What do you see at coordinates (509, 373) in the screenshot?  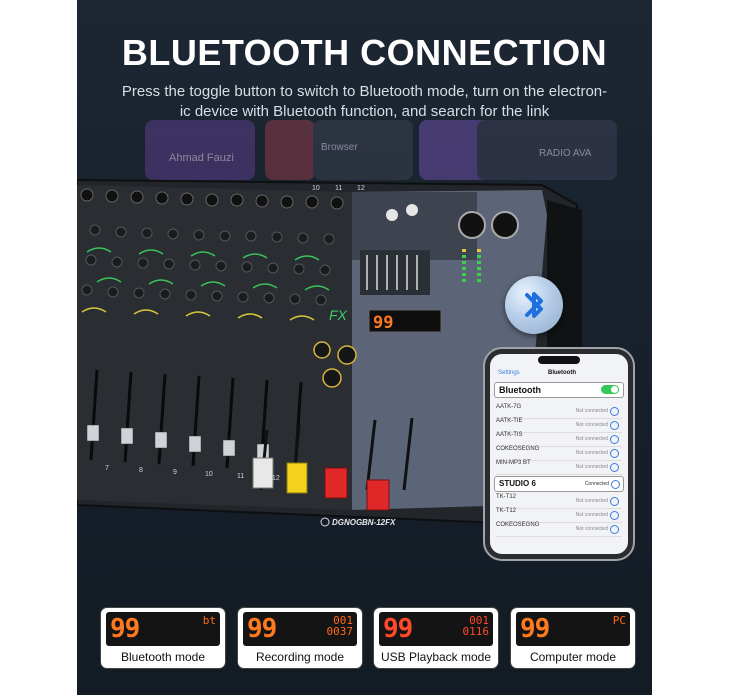 I see `nav-back-button: Settings` at bounding box center [509, 373].